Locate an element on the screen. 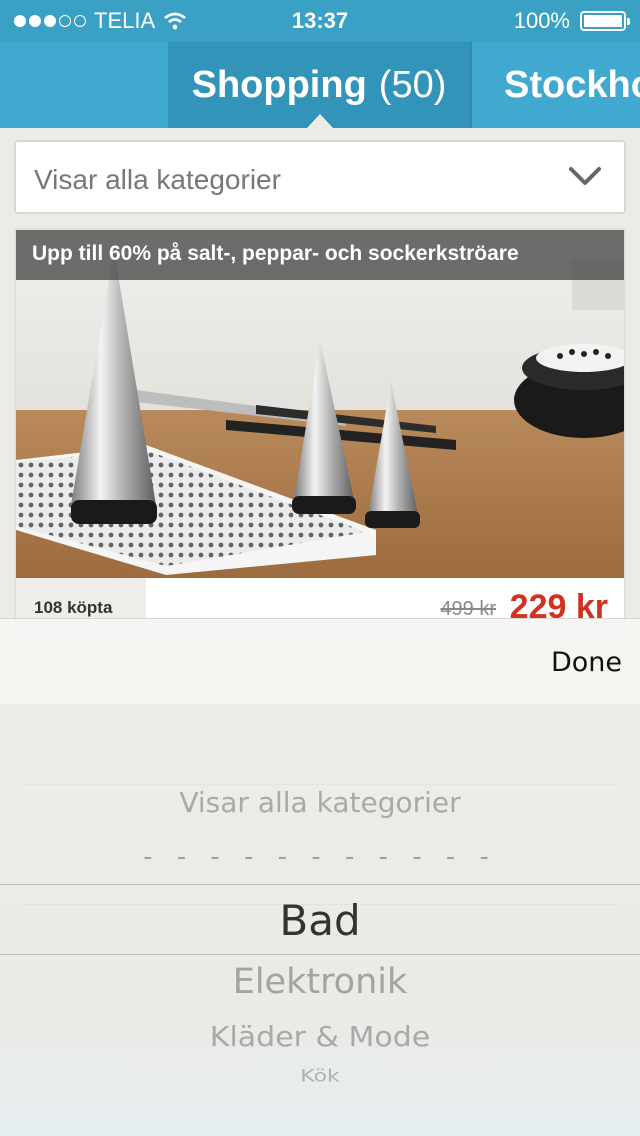  status-right: 100% is located at coordinates (571, 21).